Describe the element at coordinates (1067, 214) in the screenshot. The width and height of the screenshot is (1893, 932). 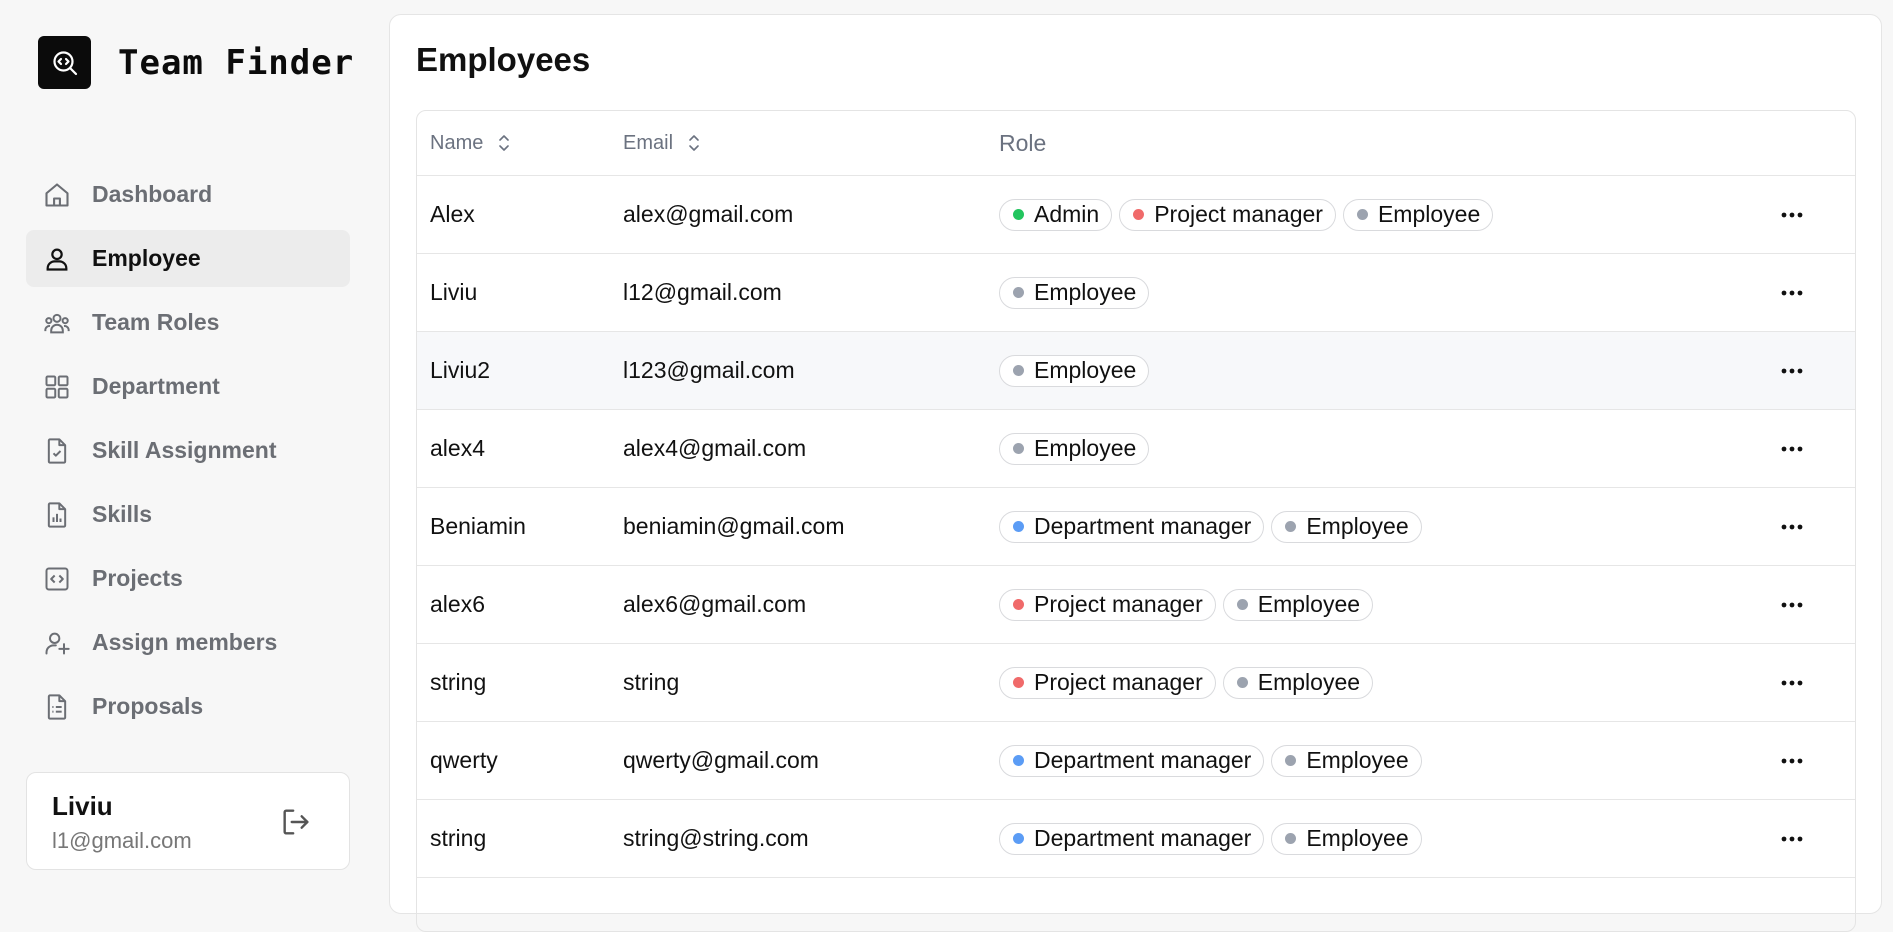
I see `role-label: Admin` at that location.